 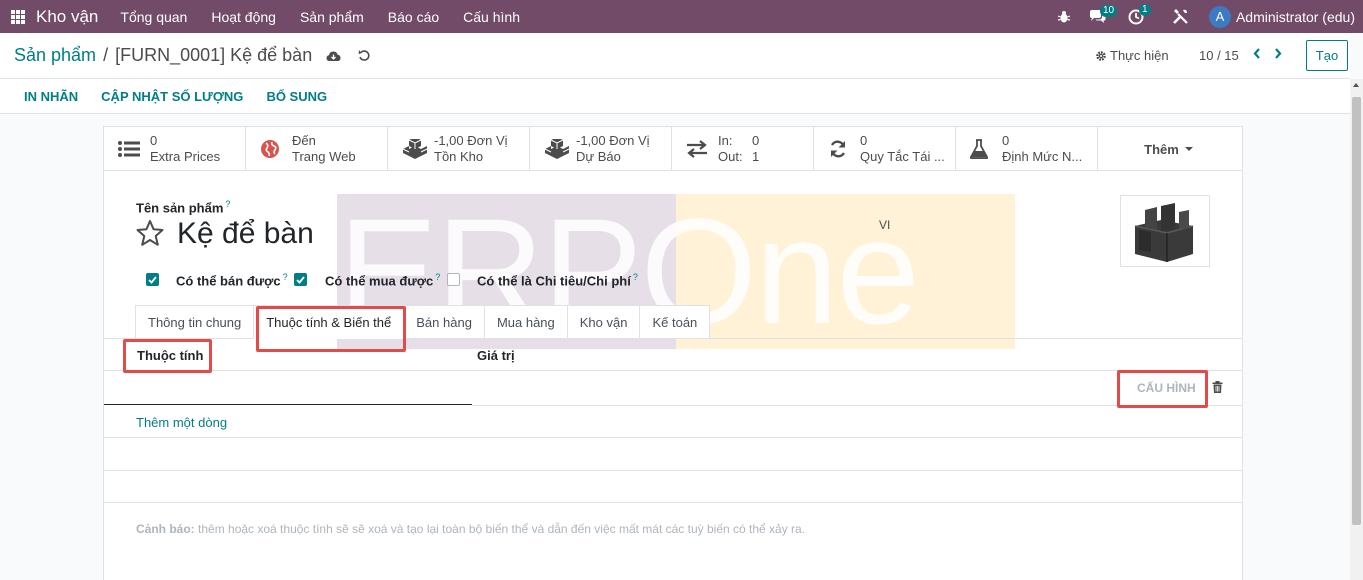 I want to click on menu-configuration: Cấu hình, so click(x=491, y=17).